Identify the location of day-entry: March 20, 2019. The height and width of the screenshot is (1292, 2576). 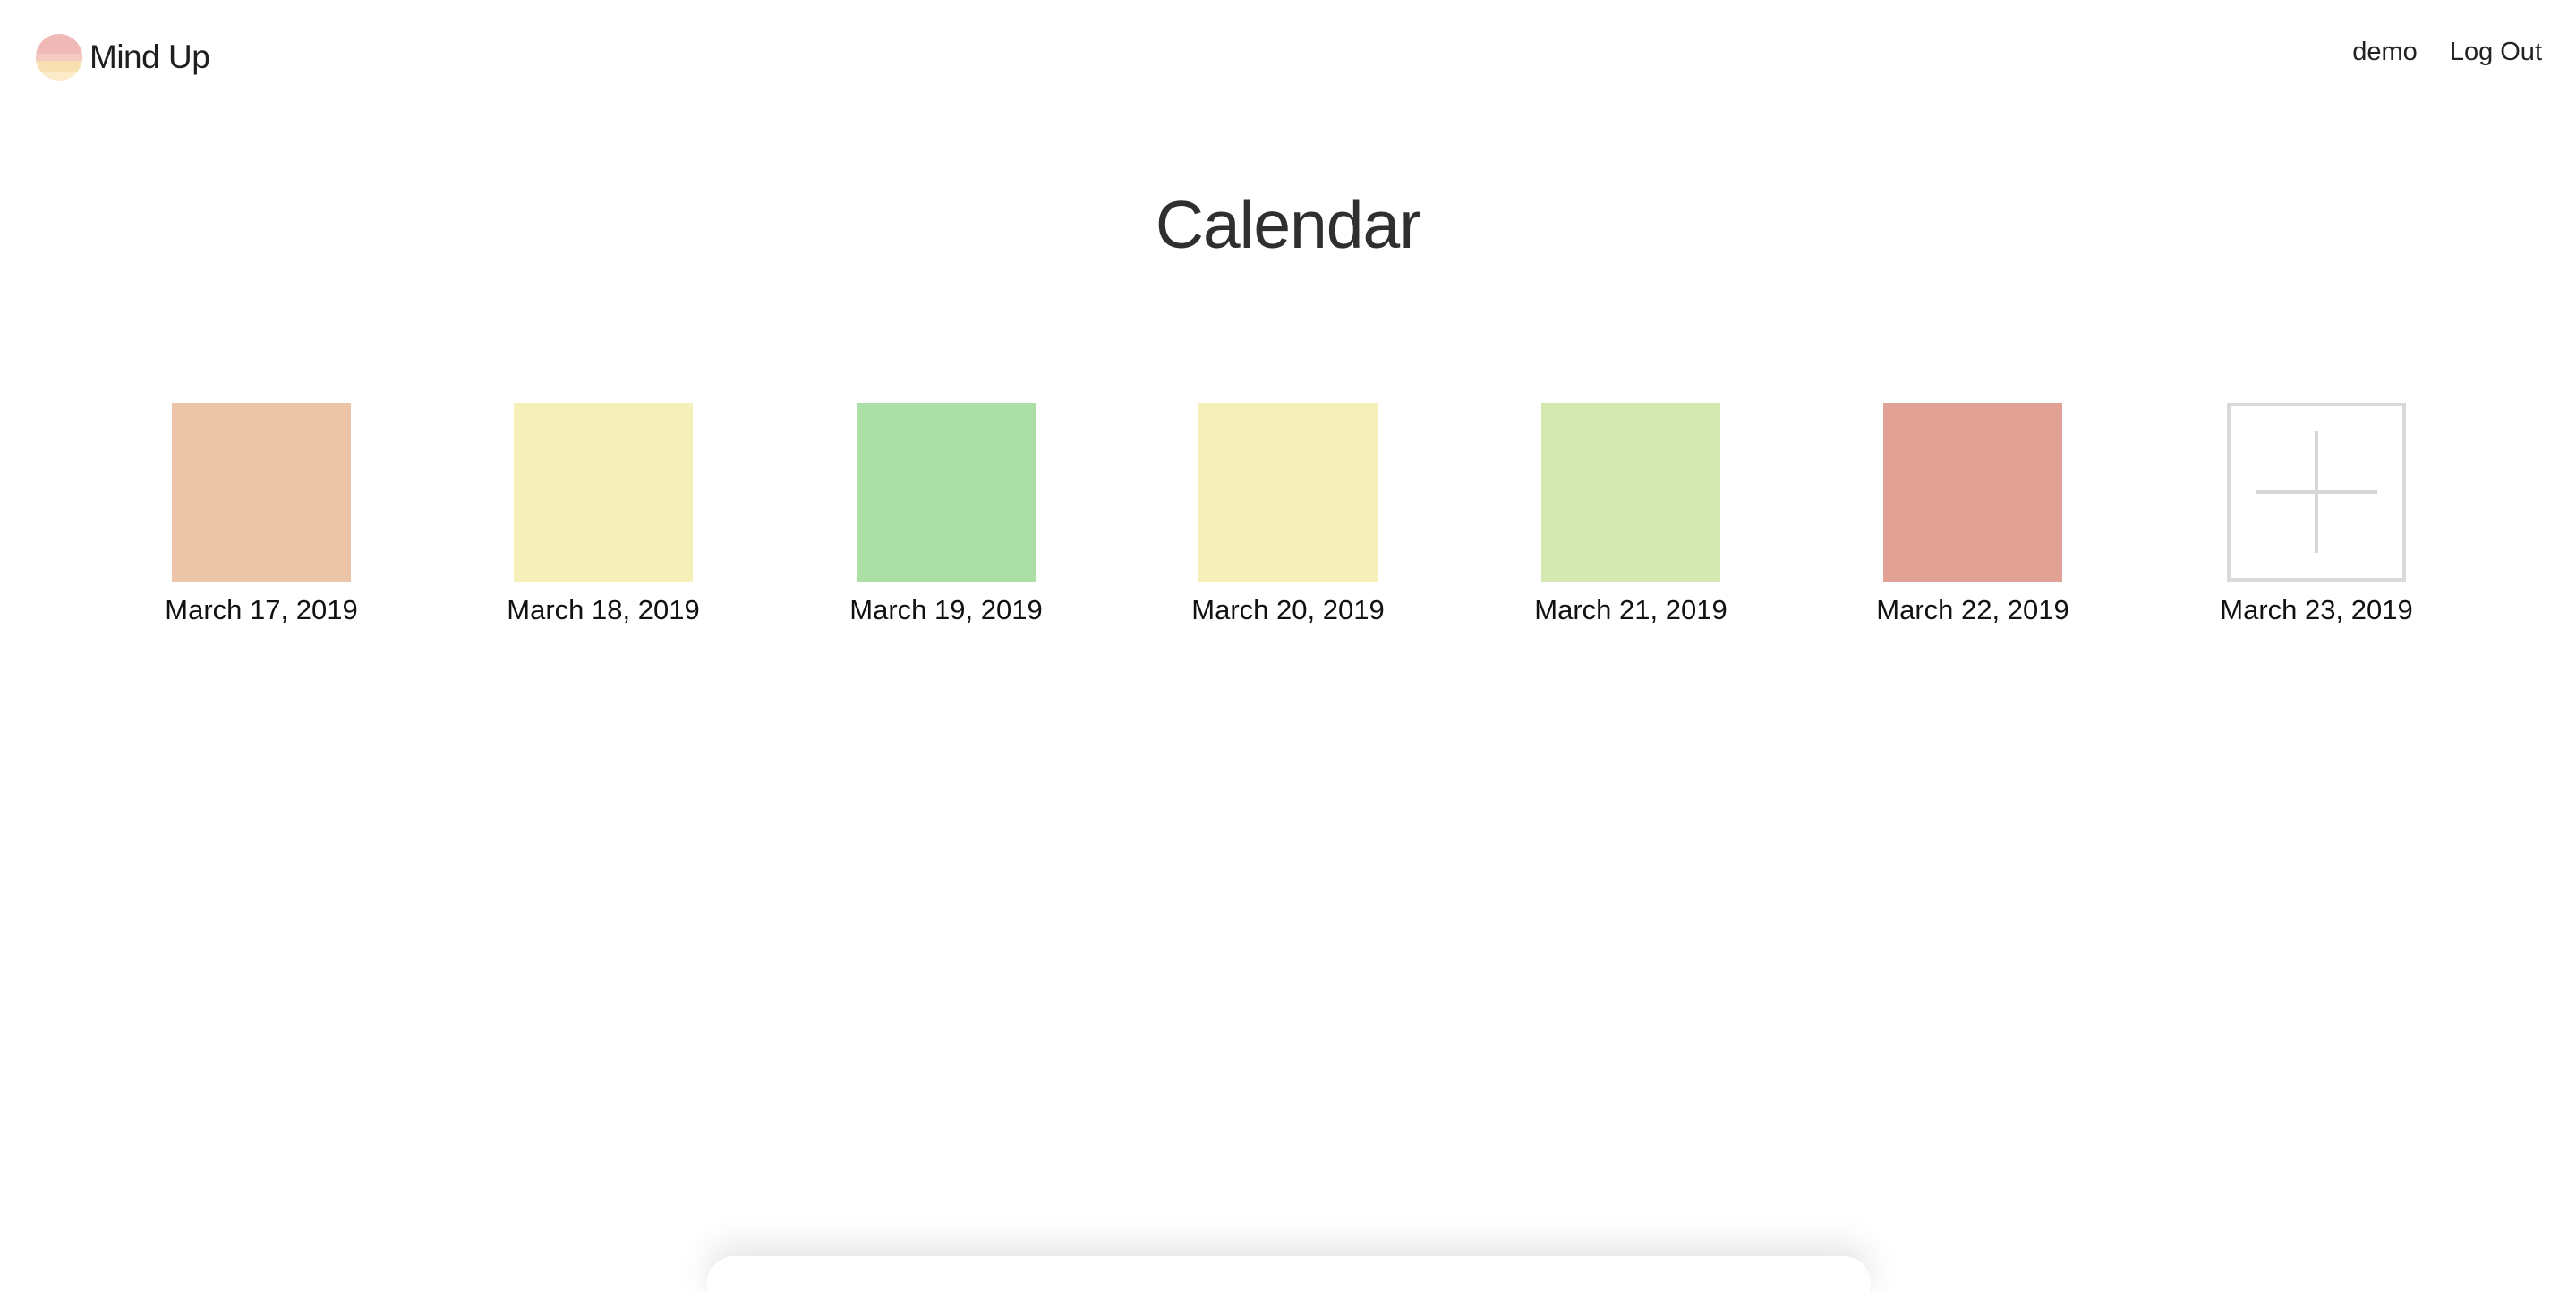
(1288, 514).